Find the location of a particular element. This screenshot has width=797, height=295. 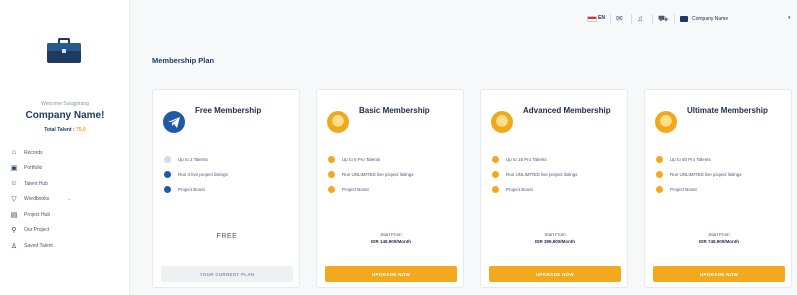

plan-price: FREE is located at coordinates (227, 236).